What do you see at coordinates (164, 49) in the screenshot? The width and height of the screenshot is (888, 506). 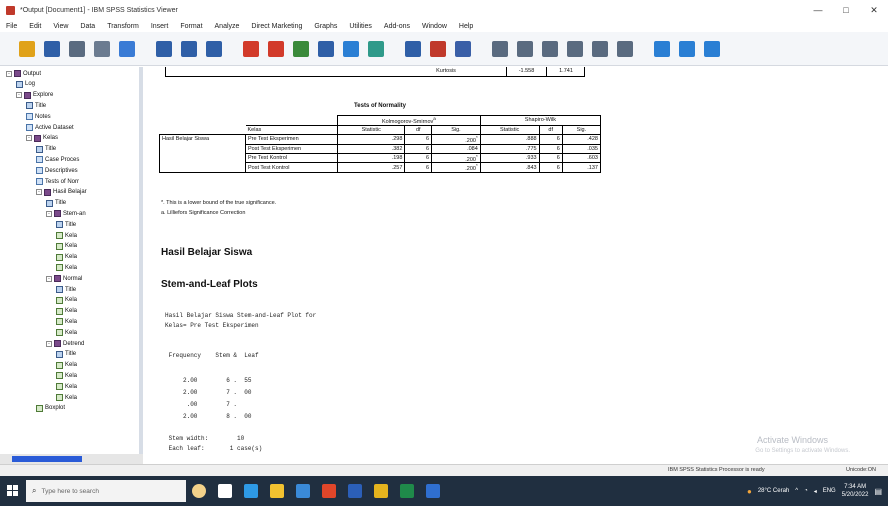 I see `recall-dialog-button` at bounding box center [164, 49].